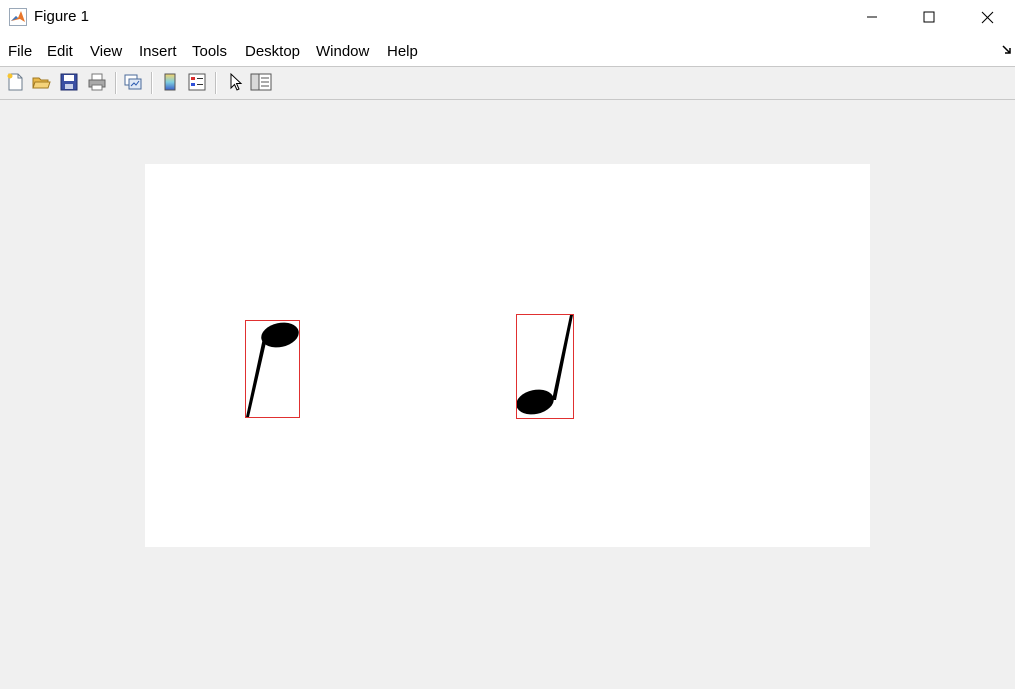  I want to click on menu-window: Window, so click(342, 51).